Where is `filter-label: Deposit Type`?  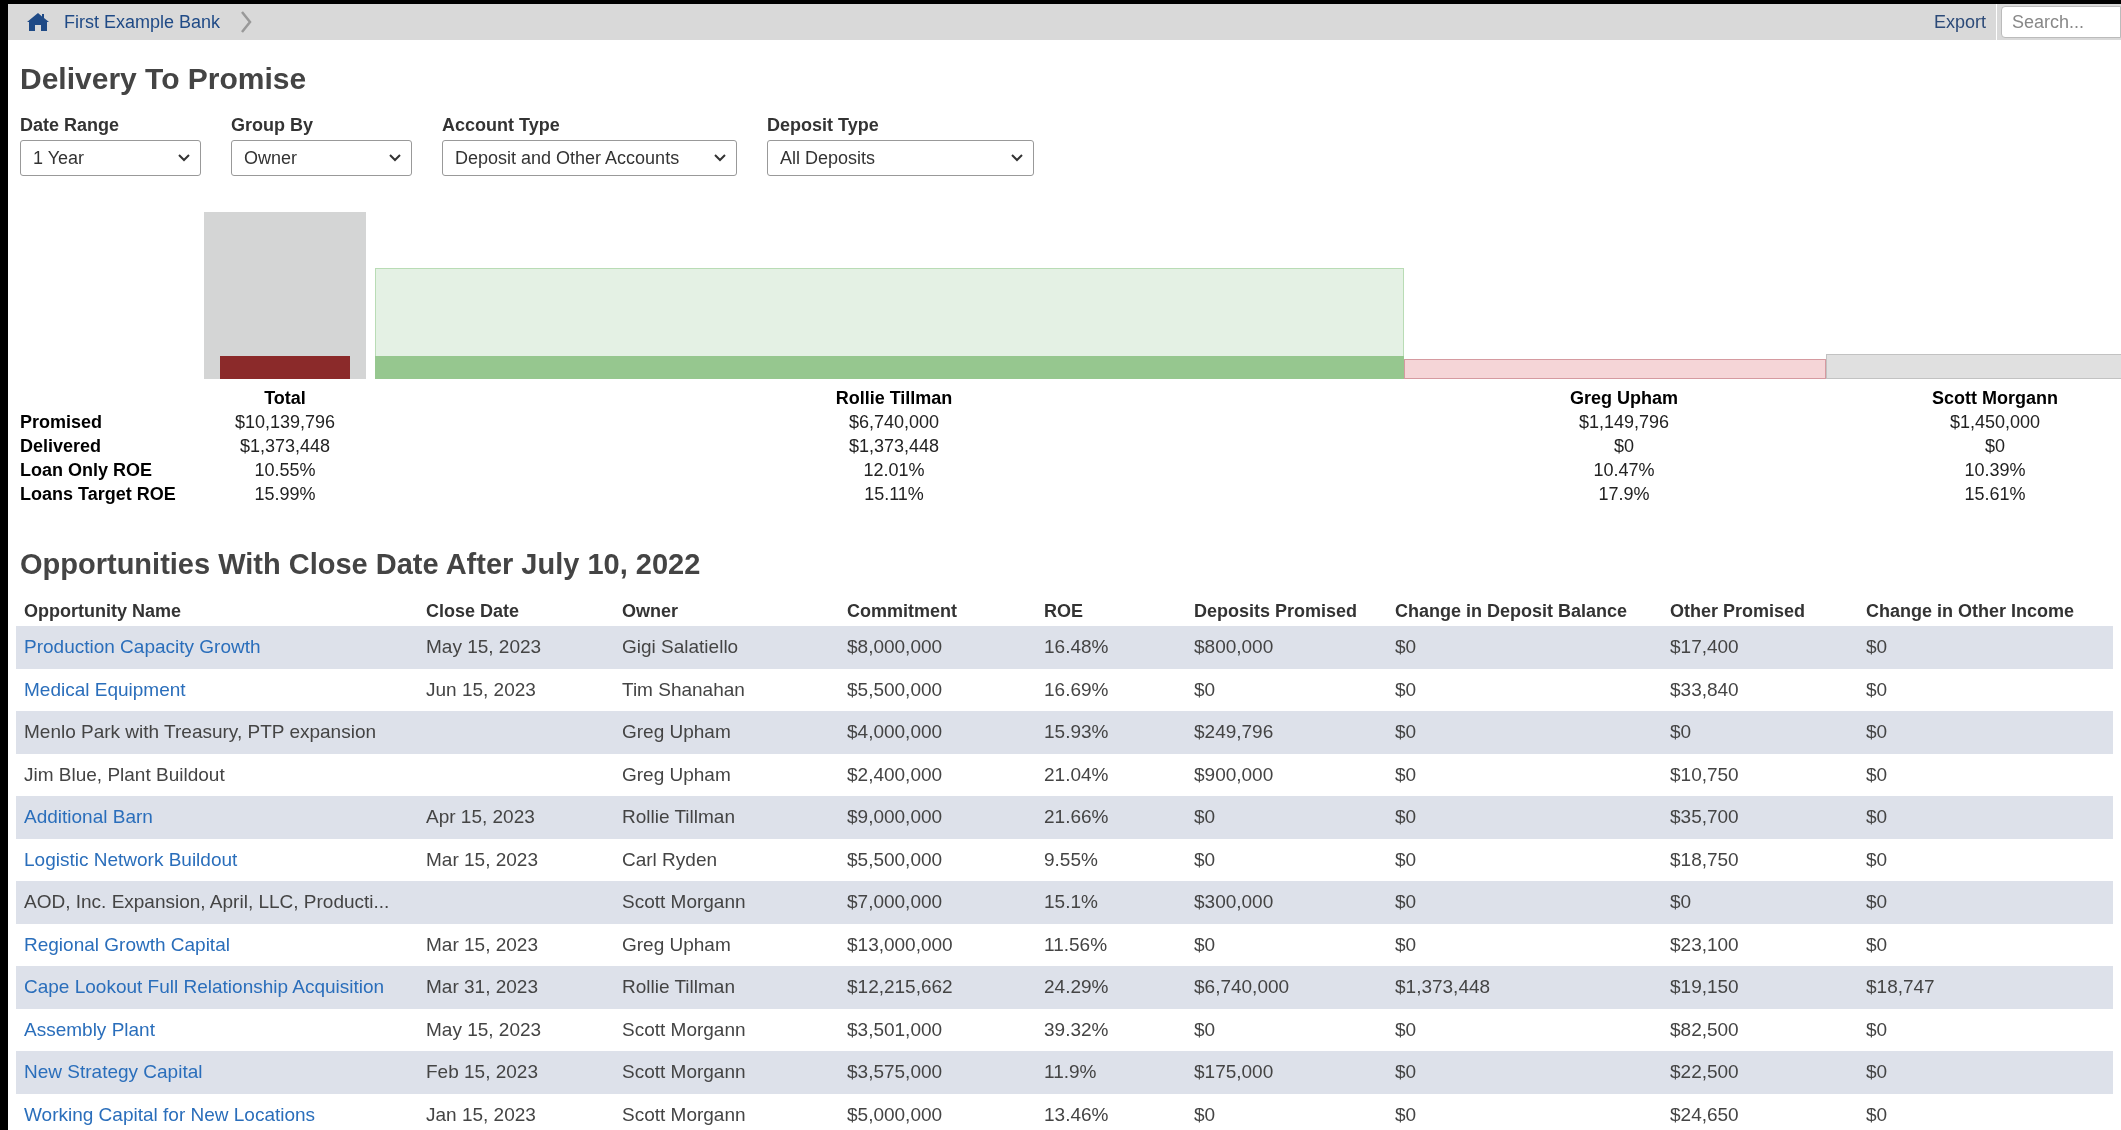
filter-label: Deposit Type is located at coordinates (823, 125).